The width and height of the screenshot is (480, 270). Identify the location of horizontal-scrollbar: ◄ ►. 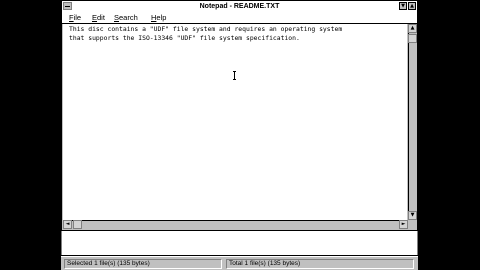
(235, 224).